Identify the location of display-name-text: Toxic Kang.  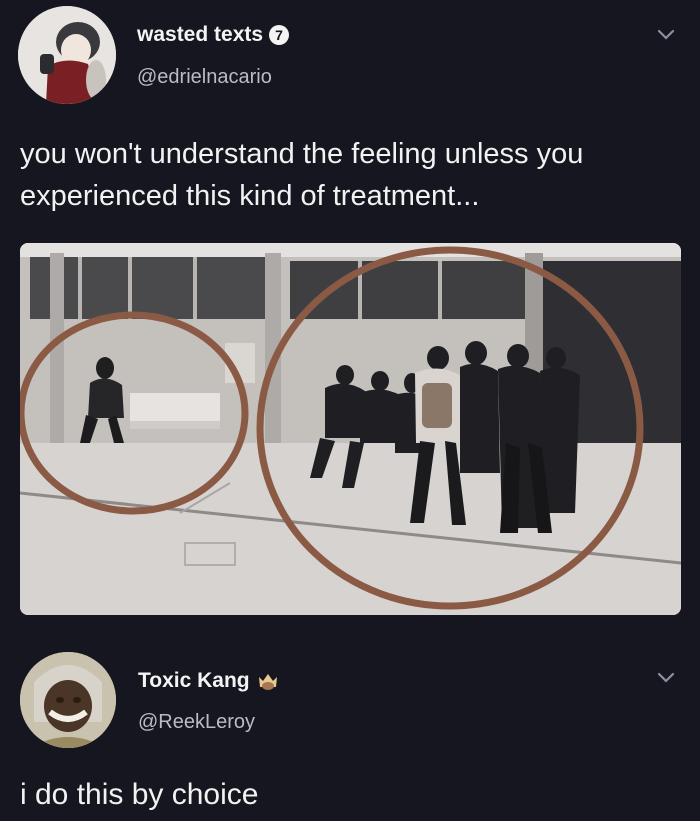
(194, 680).